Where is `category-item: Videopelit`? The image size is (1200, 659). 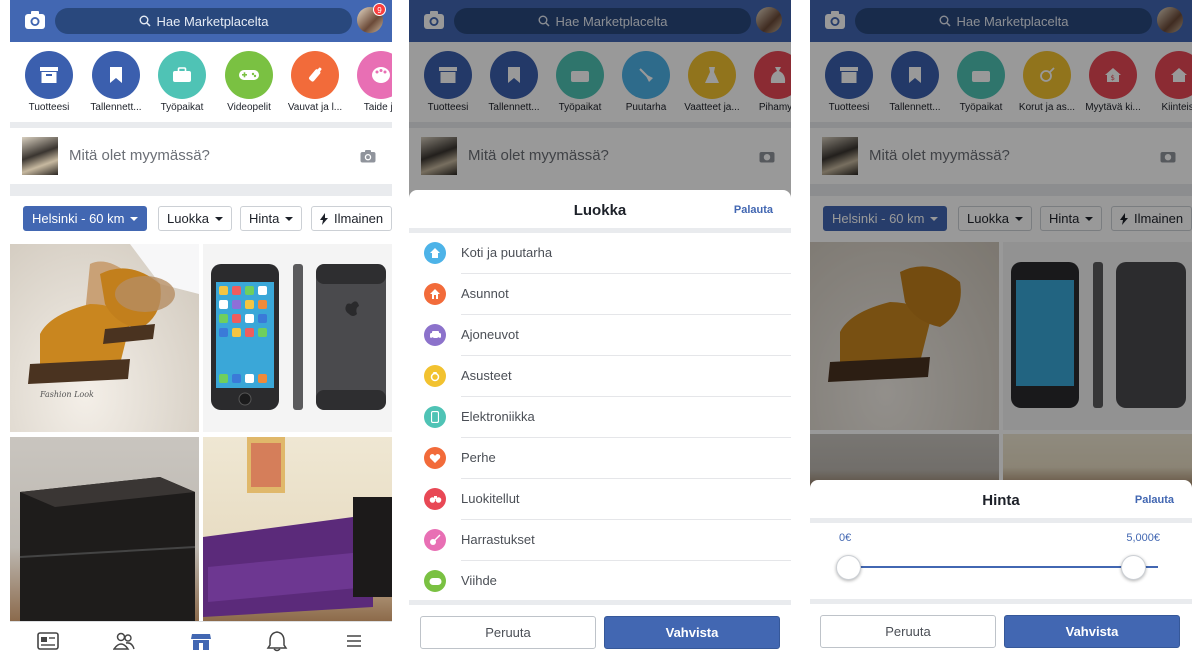
category-item: Videopelit is located at coordinates (249, 82).